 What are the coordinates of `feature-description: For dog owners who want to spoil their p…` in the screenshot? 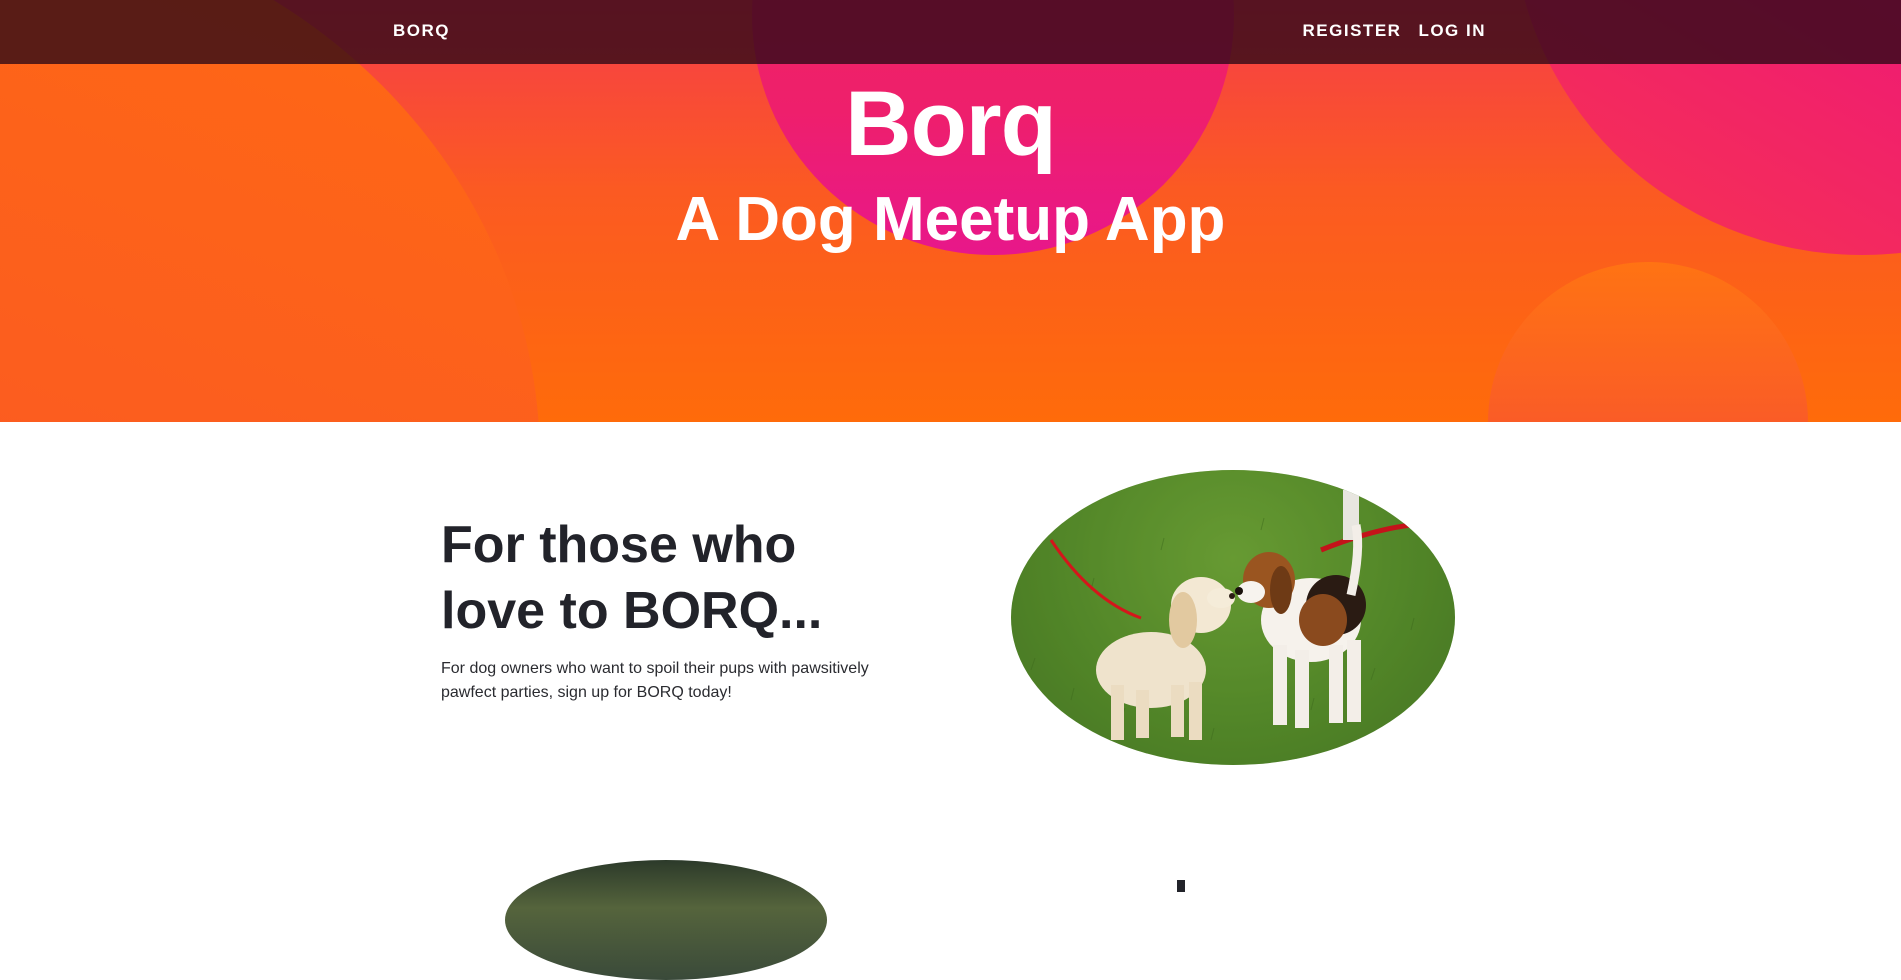 It's located at (671, 681).